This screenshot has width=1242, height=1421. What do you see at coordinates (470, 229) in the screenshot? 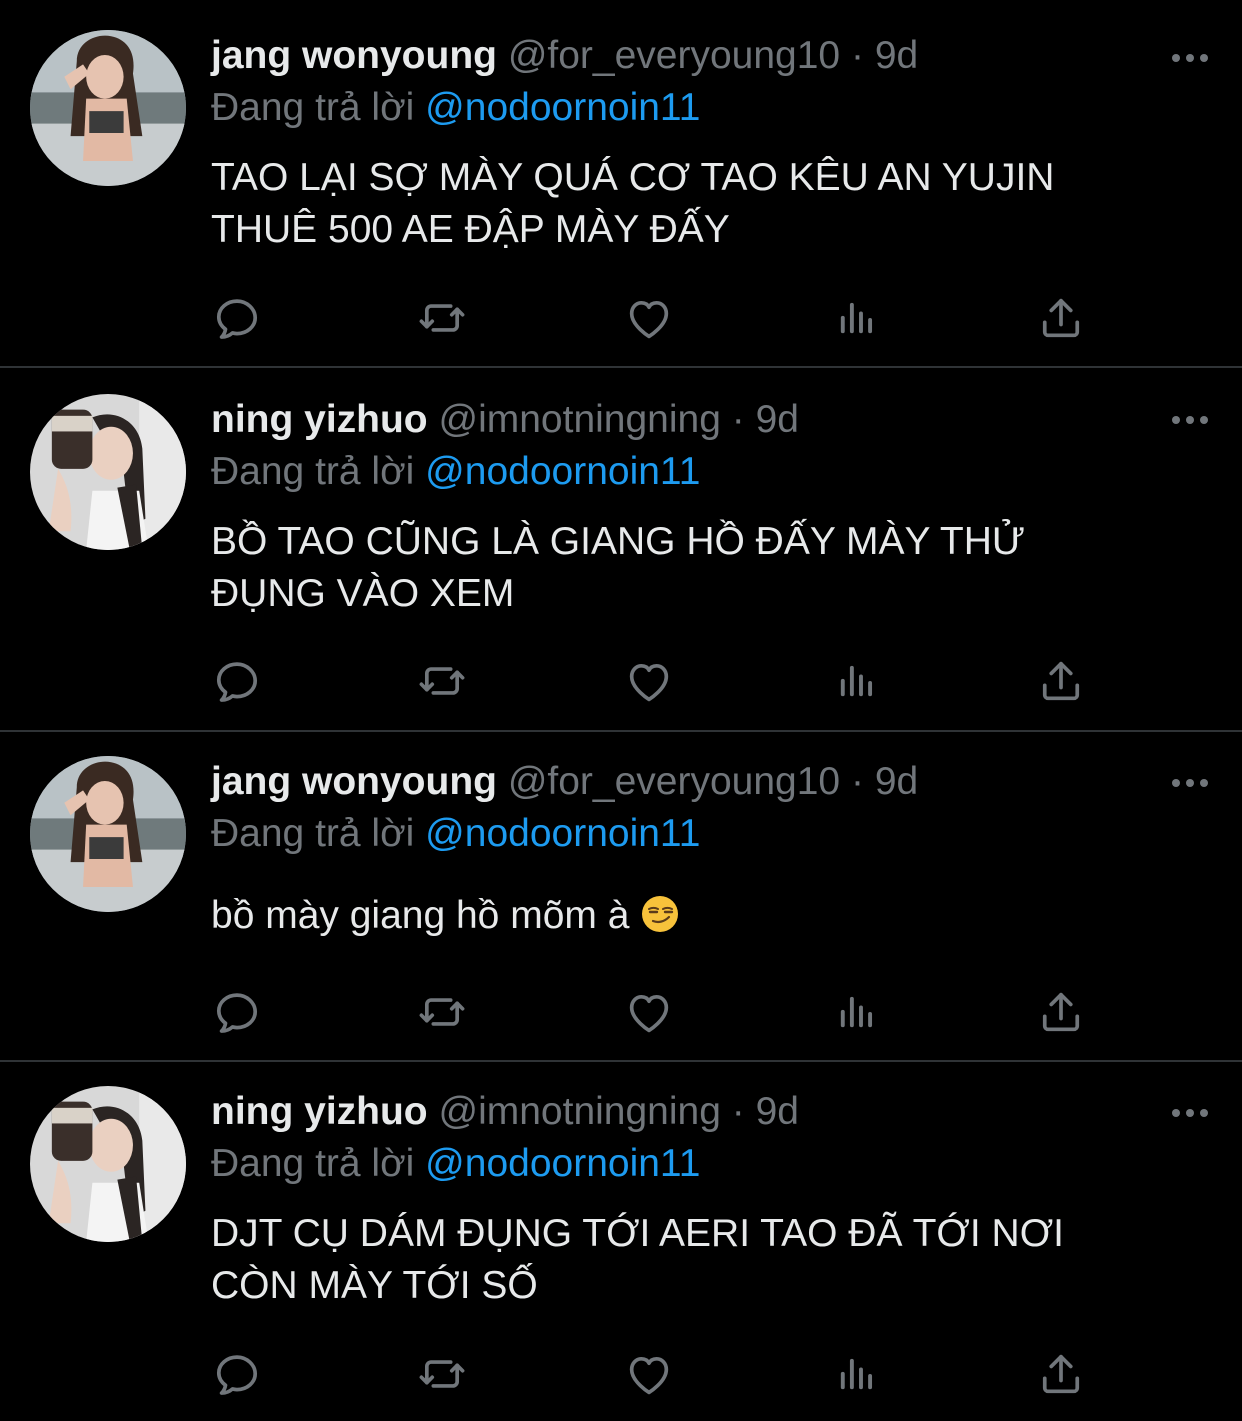
I see `tweet-text-line: THUÊ 500 AE ĐẬP MÀY ĐẤY` at bounding box center [470, 229].